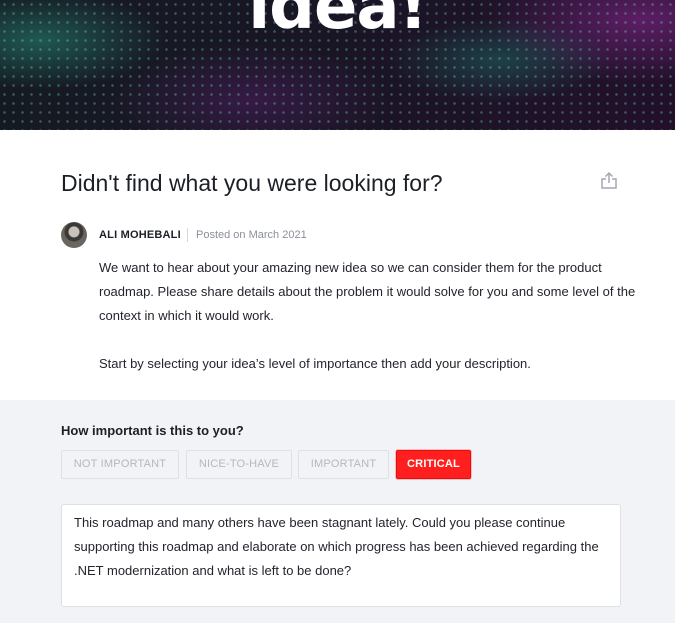  I want to click on importance-option-critical: CRITICAL, so click(433, 464).